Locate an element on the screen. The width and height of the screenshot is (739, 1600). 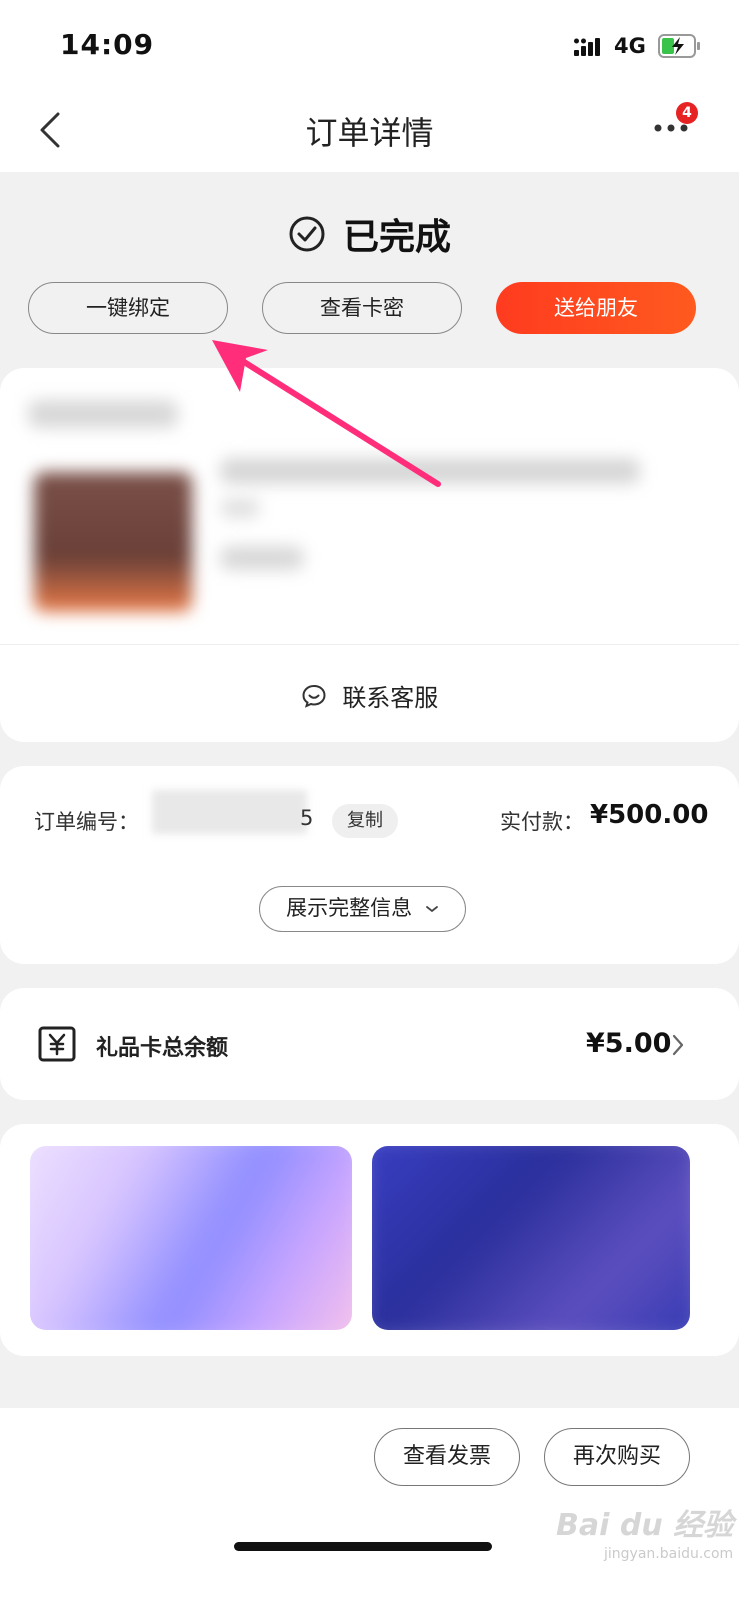
chat-smile-icon is located at coordinates (314, 696).